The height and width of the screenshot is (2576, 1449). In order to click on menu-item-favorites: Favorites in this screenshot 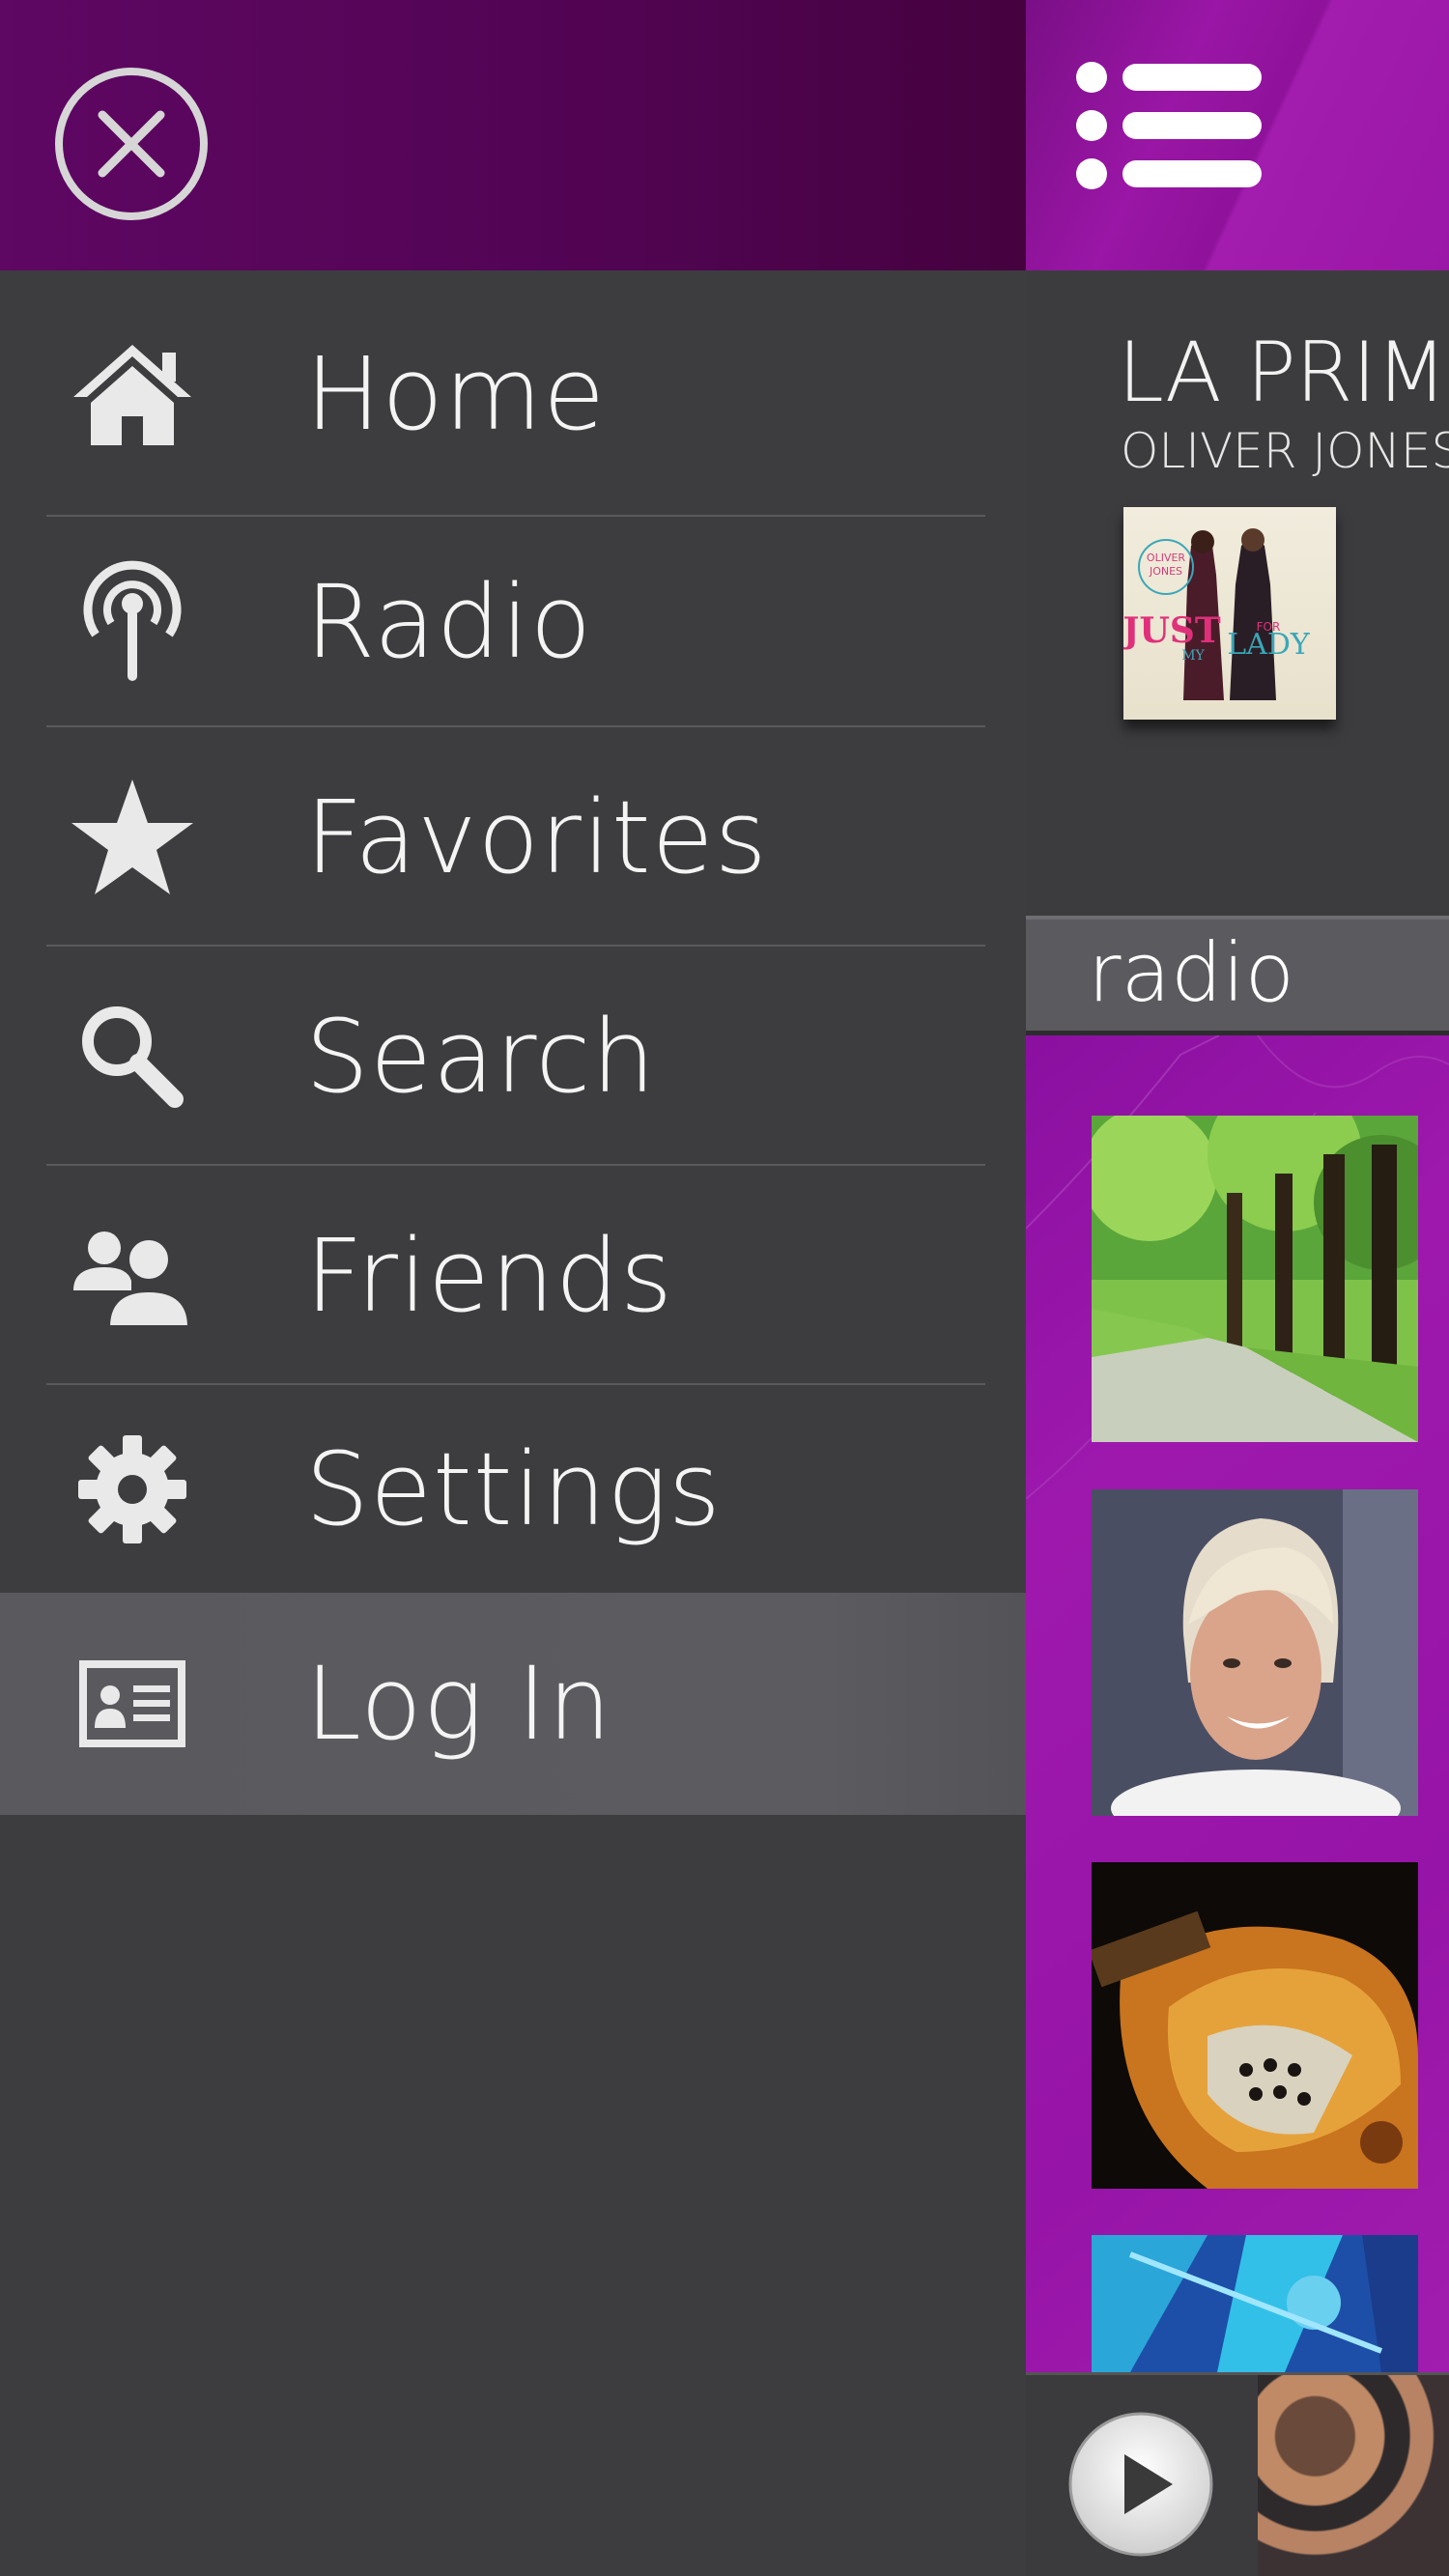, I will do `click(513, 837)`.